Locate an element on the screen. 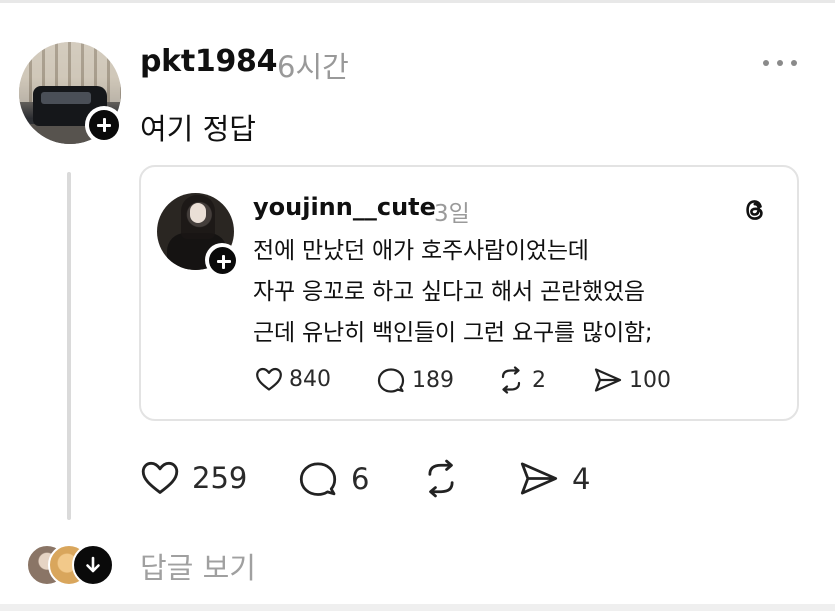  quoted-comment-count: 189 is located at coordinates (433, 380).